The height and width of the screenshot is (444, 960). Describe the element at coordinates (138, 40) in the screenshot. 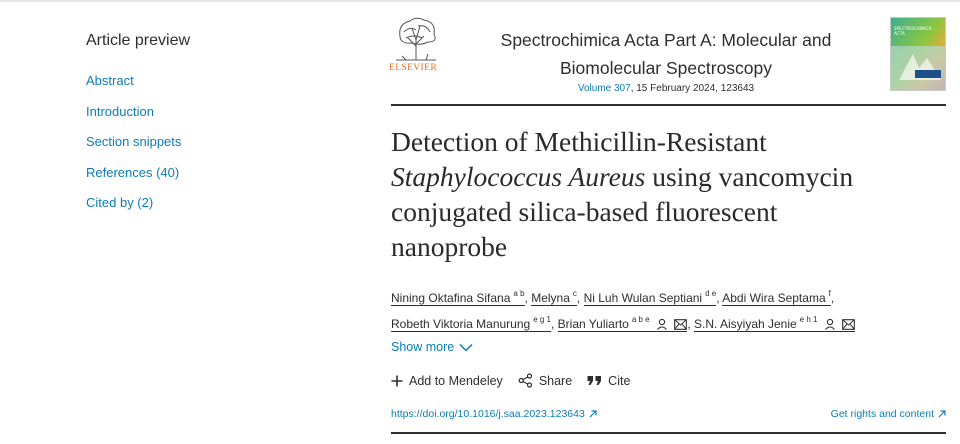

I see `sidebar-heading: Article preview` at that location.